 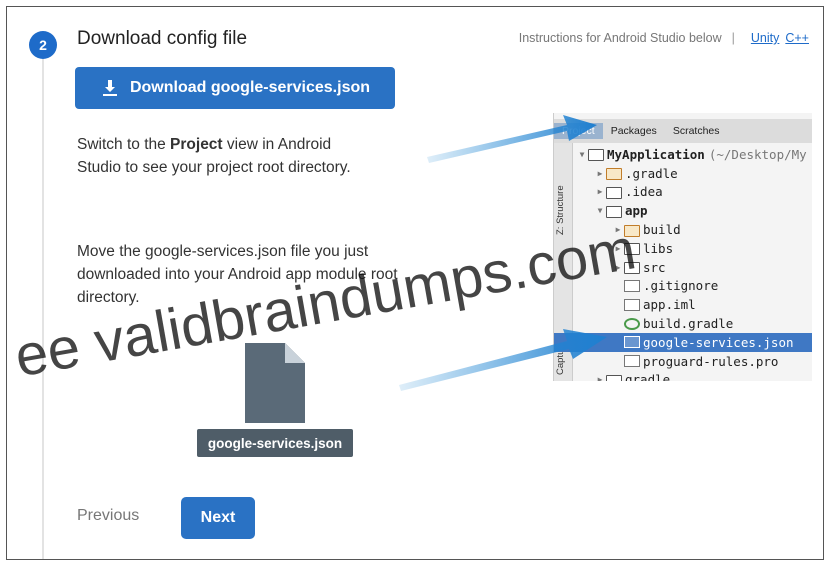 What do you see at coordinates (512, 139) in the screenshot?
I see `arrow-to-project-tab` at bounding box center [512, 139].